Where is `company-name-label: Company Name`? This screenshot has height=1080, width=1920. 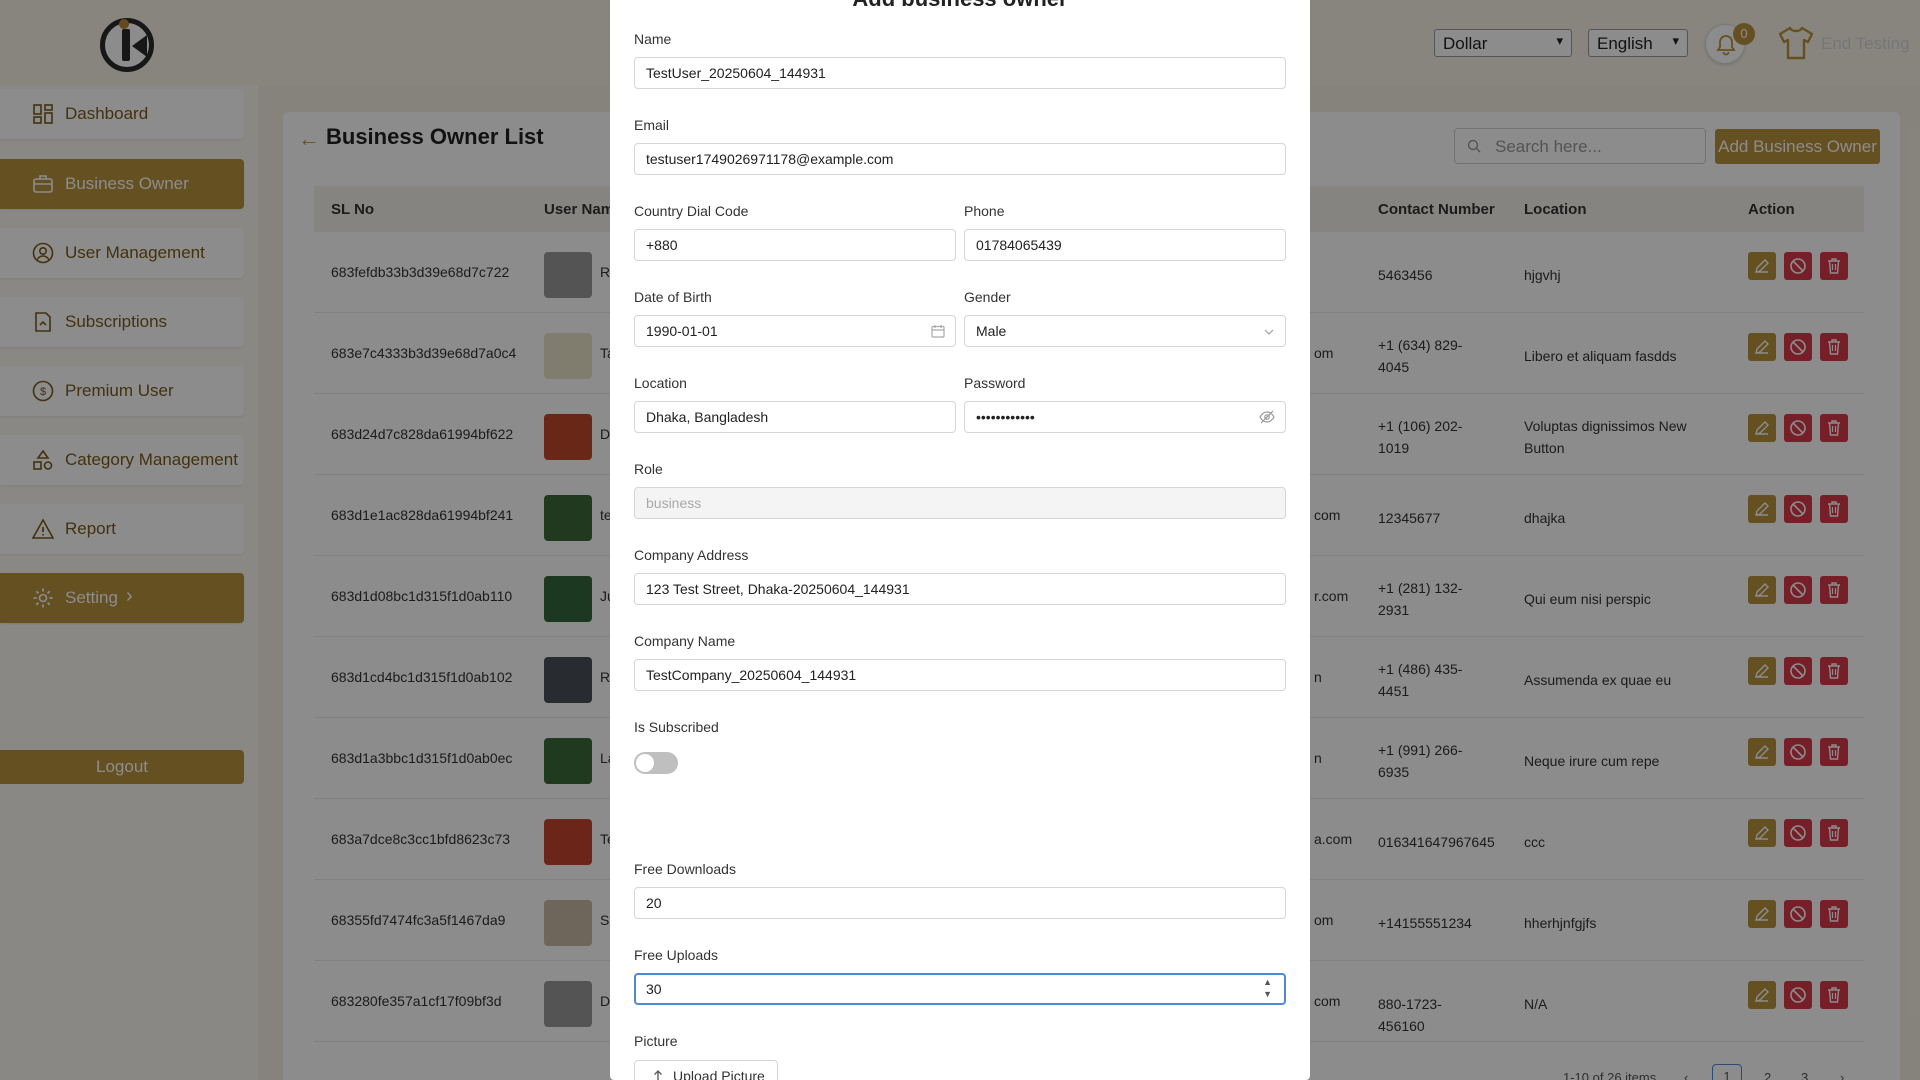
company-name-label: Company Name is located at coordinates (685, 641).